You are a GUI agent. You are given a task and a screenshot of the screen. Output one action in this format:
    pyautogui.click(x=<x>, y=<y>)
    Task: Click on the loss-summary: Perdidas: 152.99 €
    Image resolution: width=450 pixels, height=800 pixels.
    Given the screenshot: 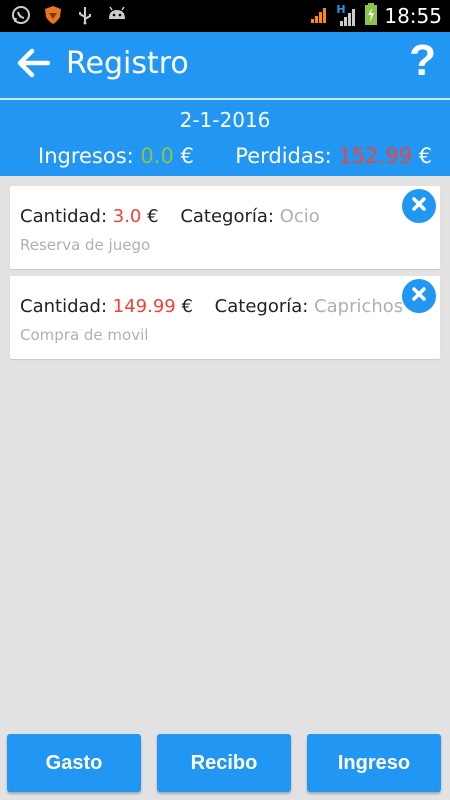 What is the action you would take?
    pyautogui.click(x=333, y=156)
    